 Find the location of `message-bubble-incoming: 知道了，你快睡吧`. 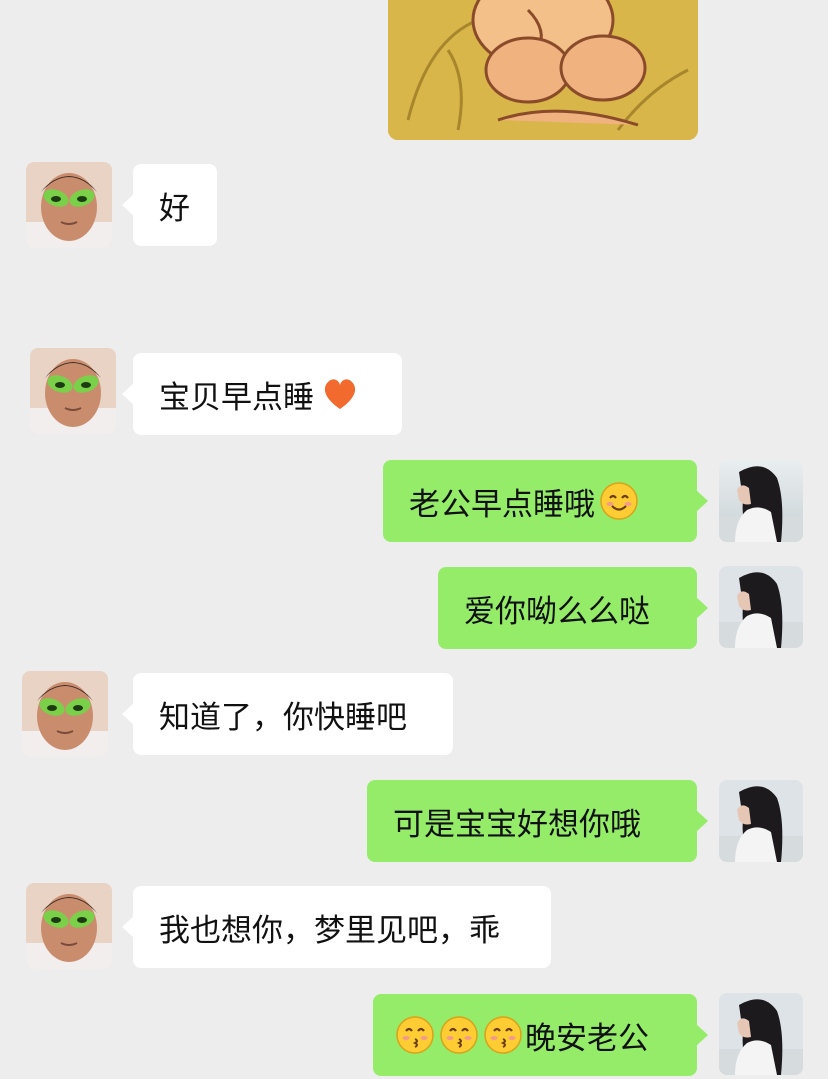

message-bubble-incoming: 知道了，你快睡吧 is located at coordinates (287, 714).